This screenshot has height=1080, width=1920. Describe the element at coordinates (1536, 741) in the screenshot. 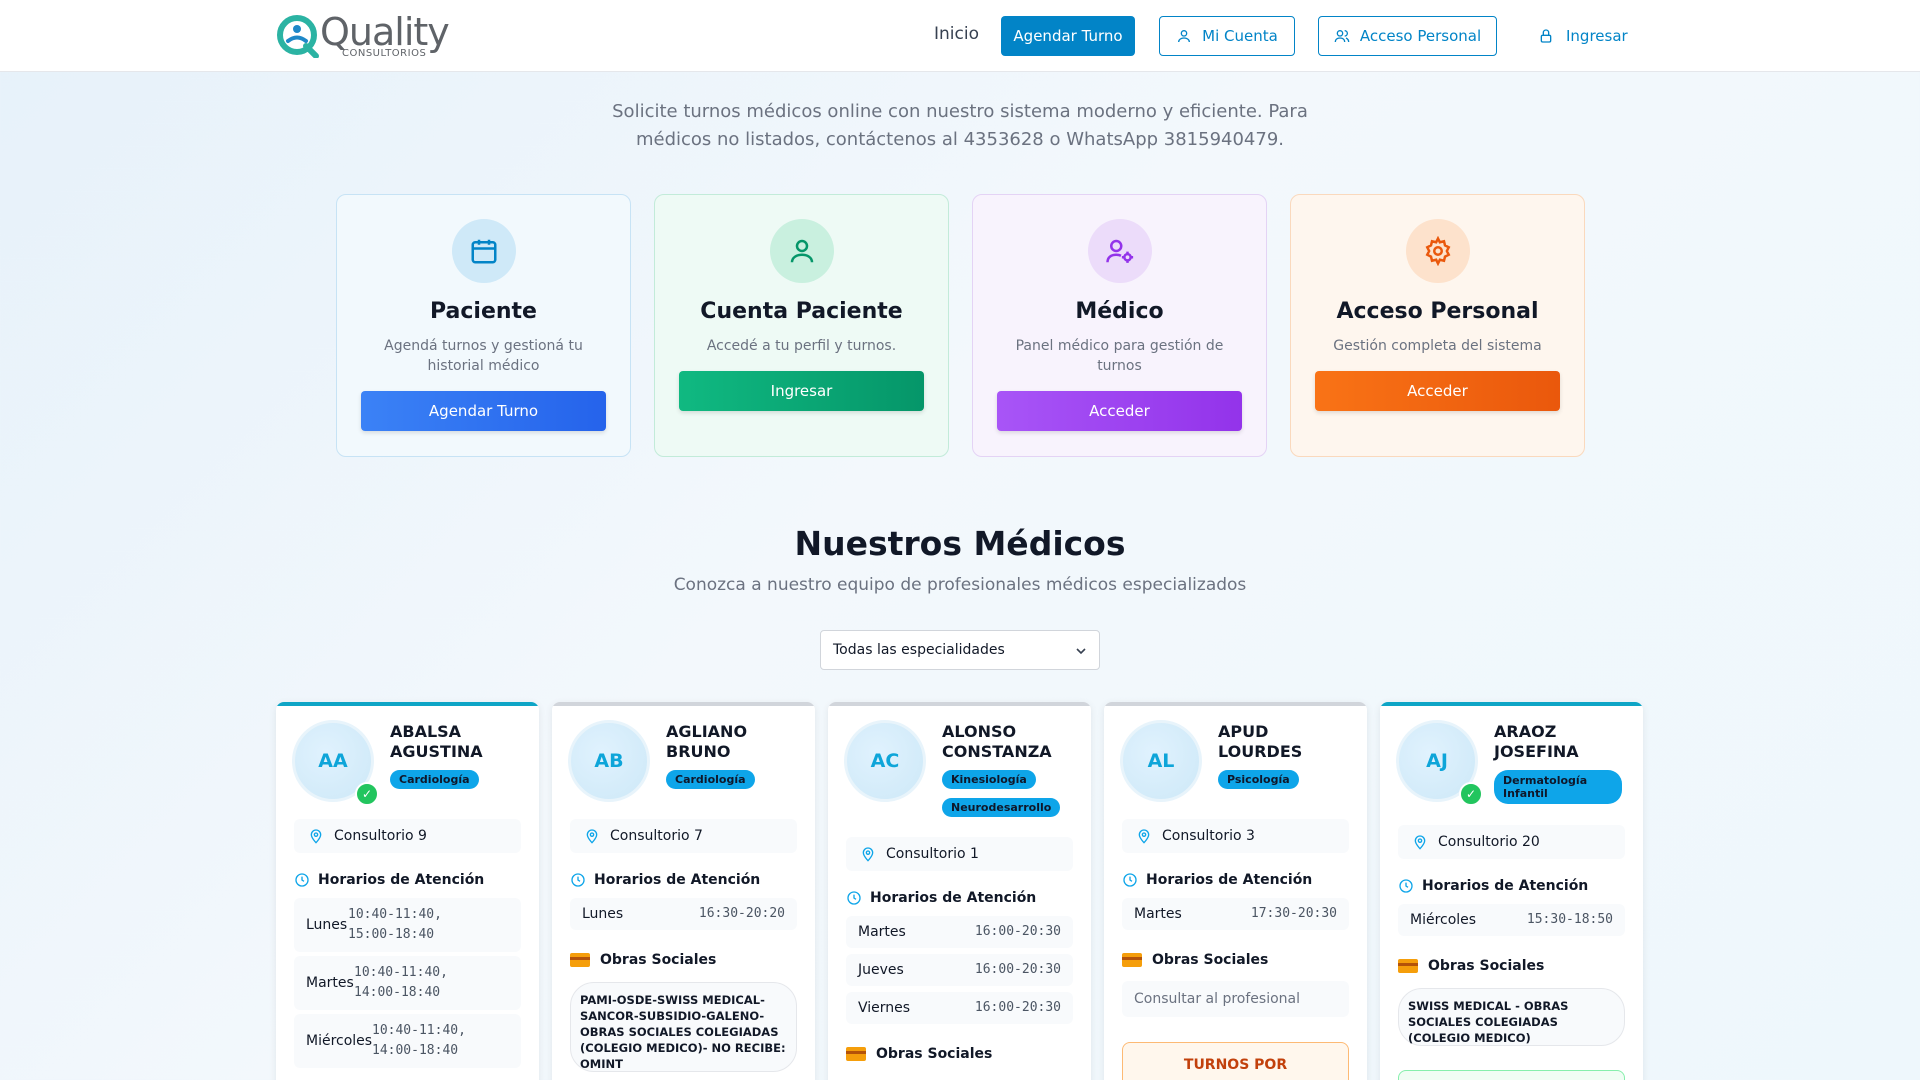

I see `doctor-name: ARAOZ JOSEFINA` at that location.